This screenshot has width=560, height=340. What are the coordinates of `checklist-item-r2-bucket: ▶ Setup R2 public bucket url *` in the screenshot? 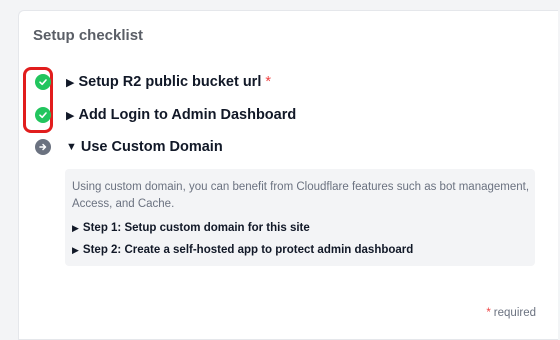 It's located at (152, 82).